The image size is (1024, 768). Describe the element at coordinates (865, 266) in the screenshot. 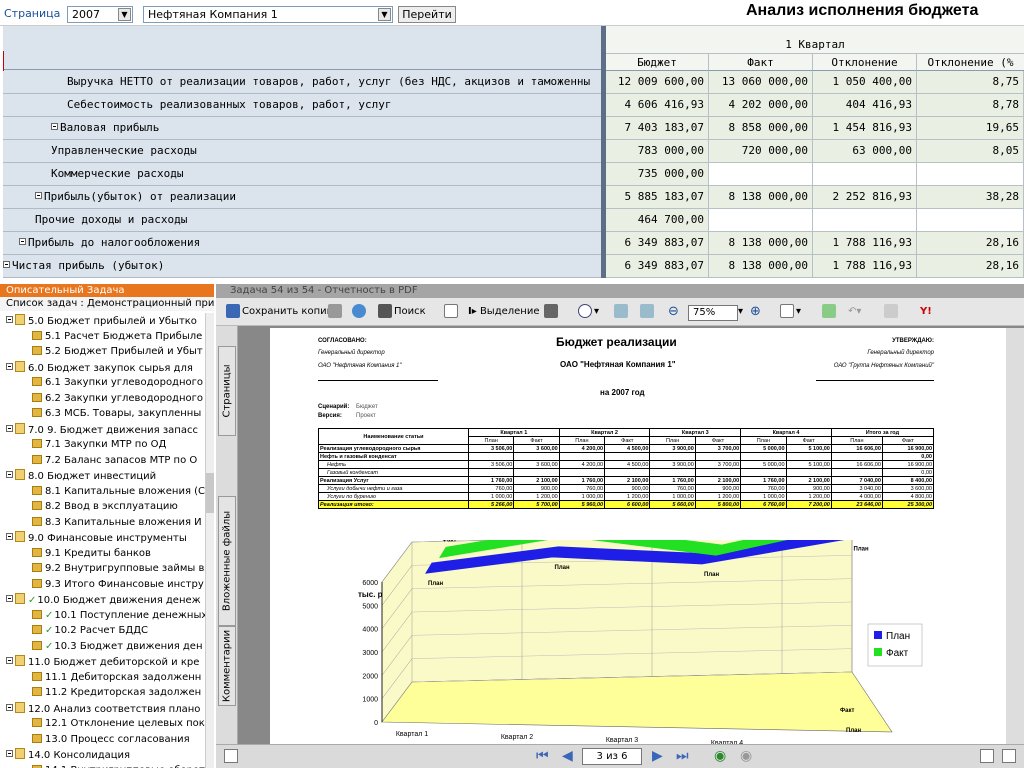

I see `grid-cell-dev: 1 788 116,93` at that location.